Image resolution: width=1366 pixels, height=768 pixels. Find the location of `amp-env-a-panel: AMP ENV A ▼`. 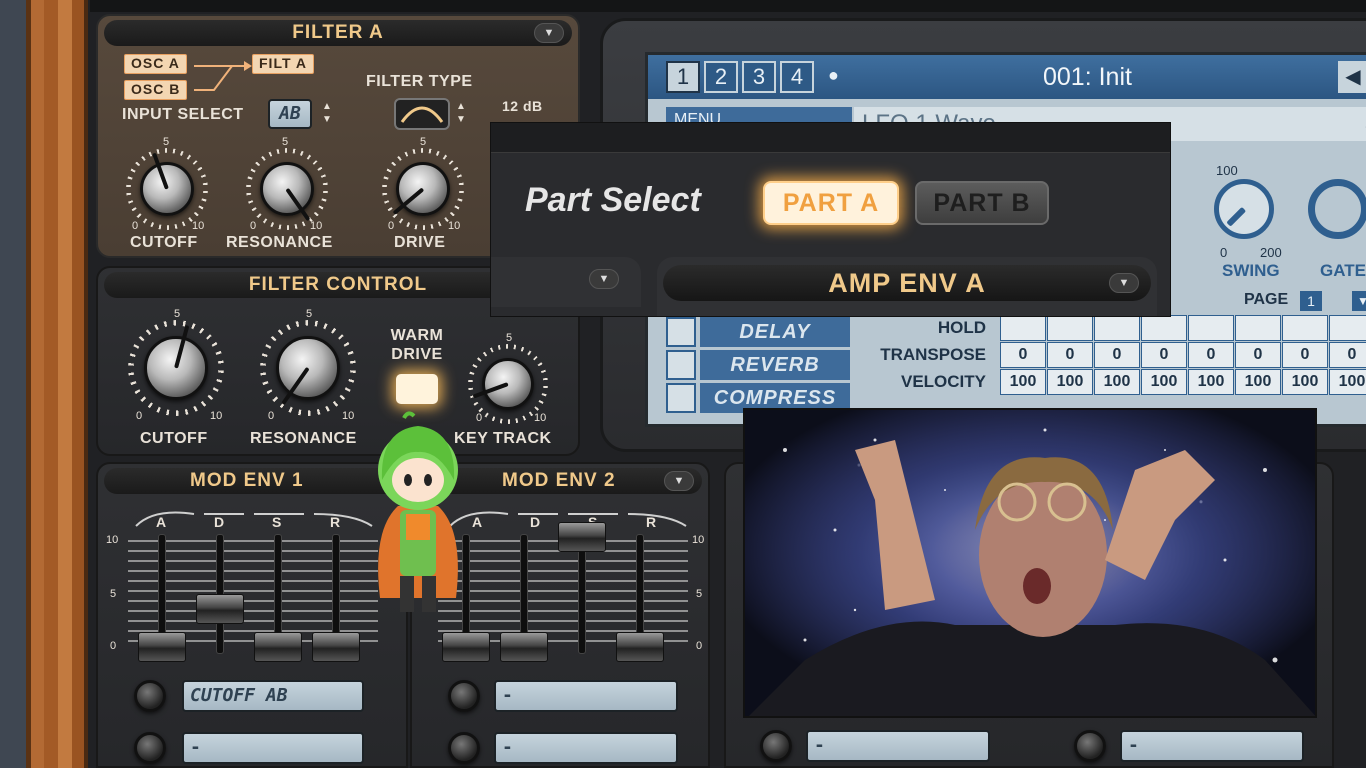

amp-env-a-panel: AMP ENV A ▼ is located at coordinates (907, 286).